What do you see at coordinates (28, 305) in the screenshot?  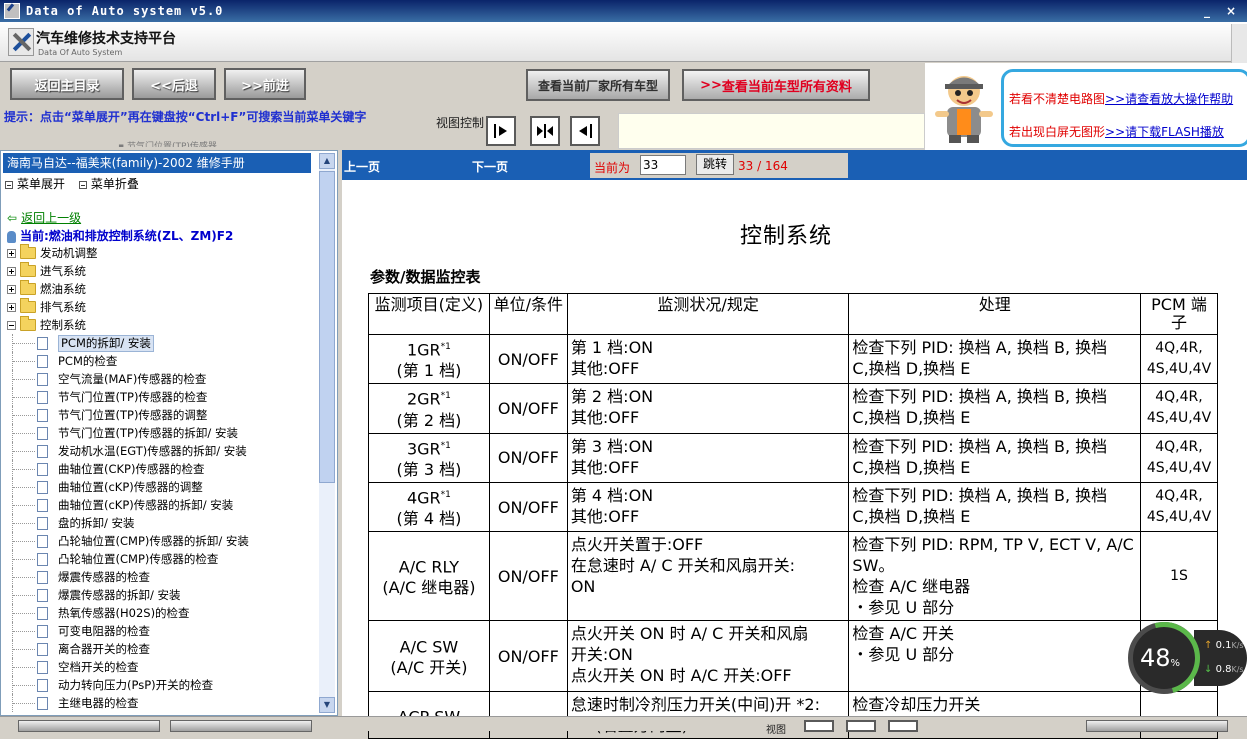 I see `folder-icon` at bounding box center [28, 305].